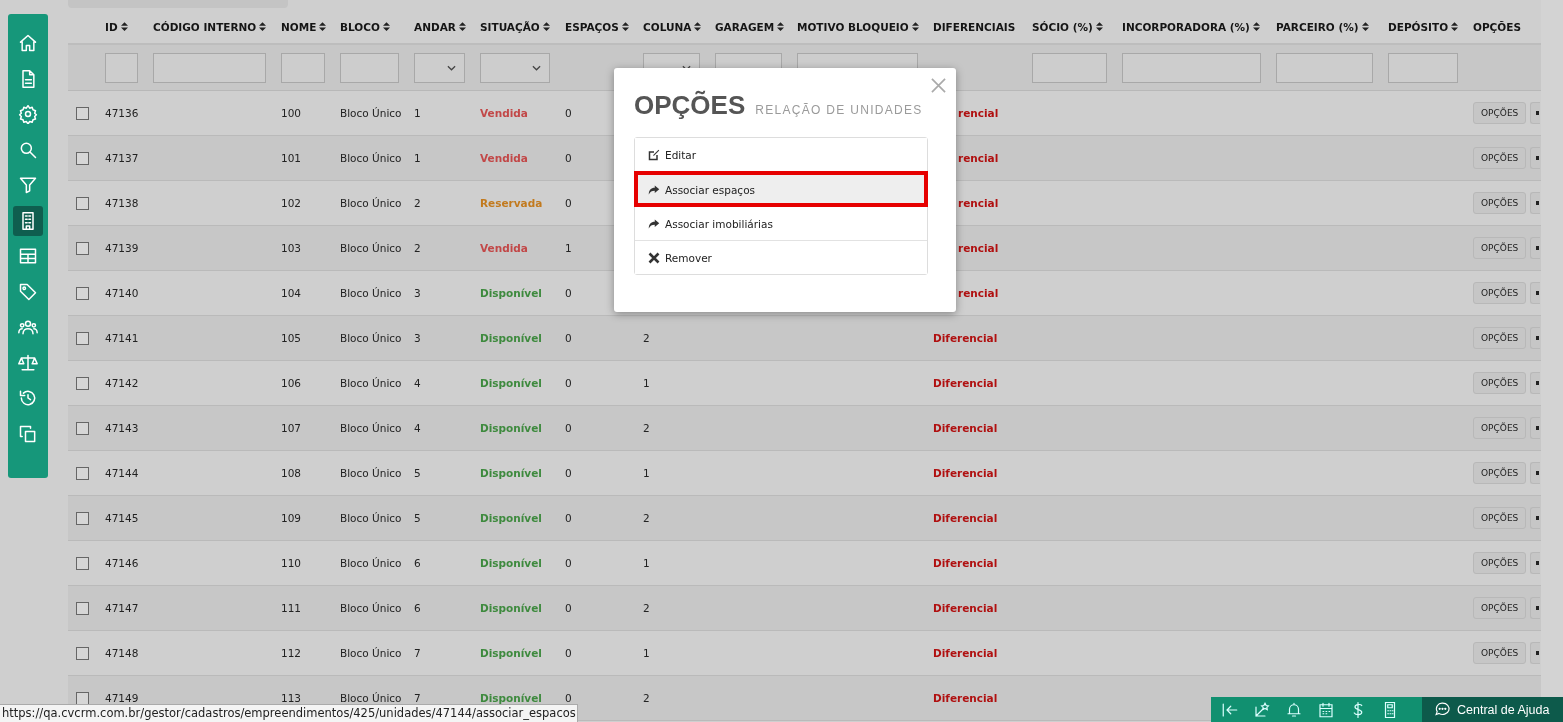 This screenshot has height=722, width=1563. What do you see at coordinates (291, 653) in the screenshot?
I see `table-cell: 112` at bounding box center [291, 653].